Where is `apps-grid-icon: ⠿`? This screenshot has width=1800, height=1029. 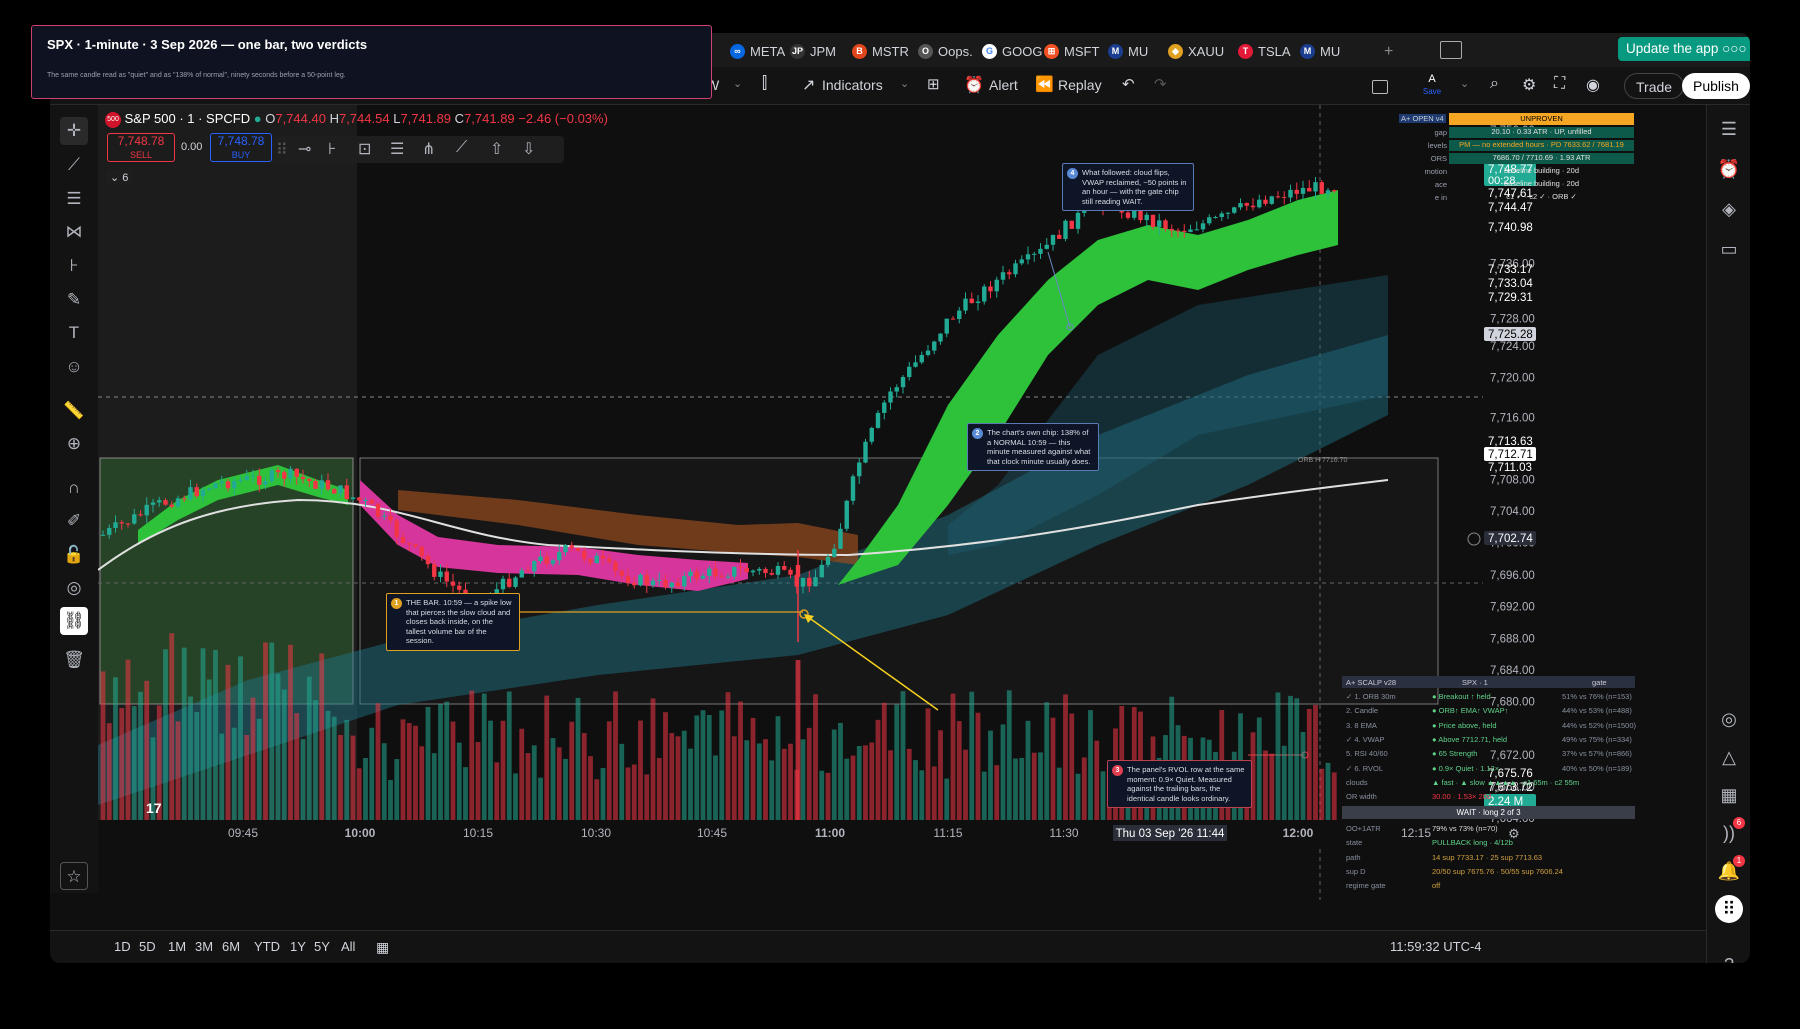
apps-grid-icon: ⠿ is located at coordinates (1729, 909).